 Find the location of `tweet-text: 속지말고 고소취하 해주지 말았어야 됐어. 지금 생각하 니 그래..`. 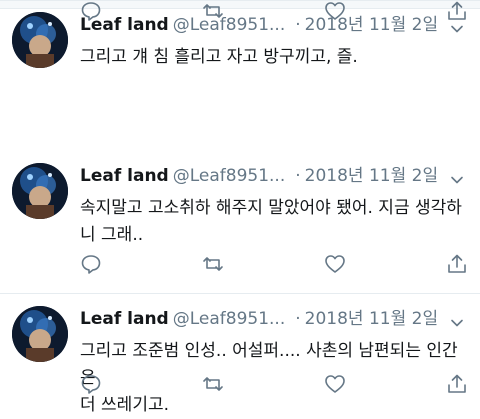

tweet-text: 속지말고 고소취하 해주지 말았어야 됐어. 지금 생각하 니 그래.. is located at coordinates (271, 221).